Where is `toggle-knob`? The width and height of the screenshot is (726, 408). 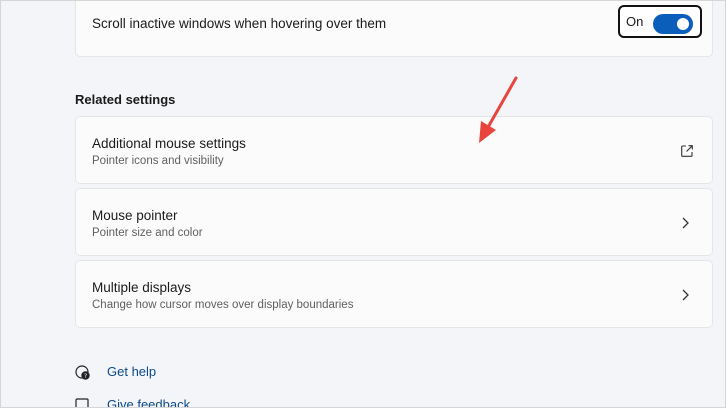
toggle-knob is located at coordinates (683, 24).